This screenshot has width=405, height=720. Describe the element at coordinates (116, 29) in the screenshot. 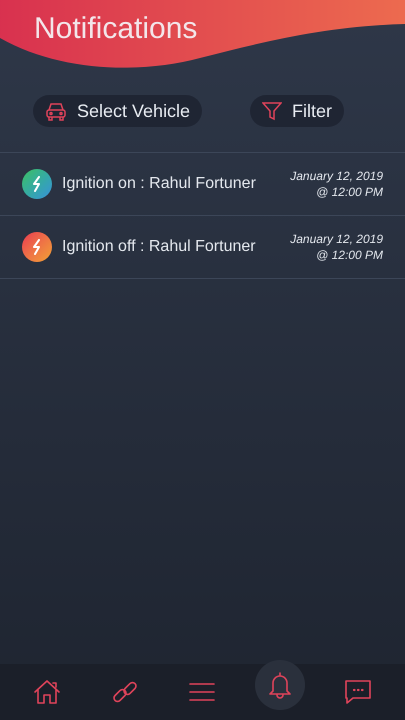

I see `page-title: Notifications` at that location.